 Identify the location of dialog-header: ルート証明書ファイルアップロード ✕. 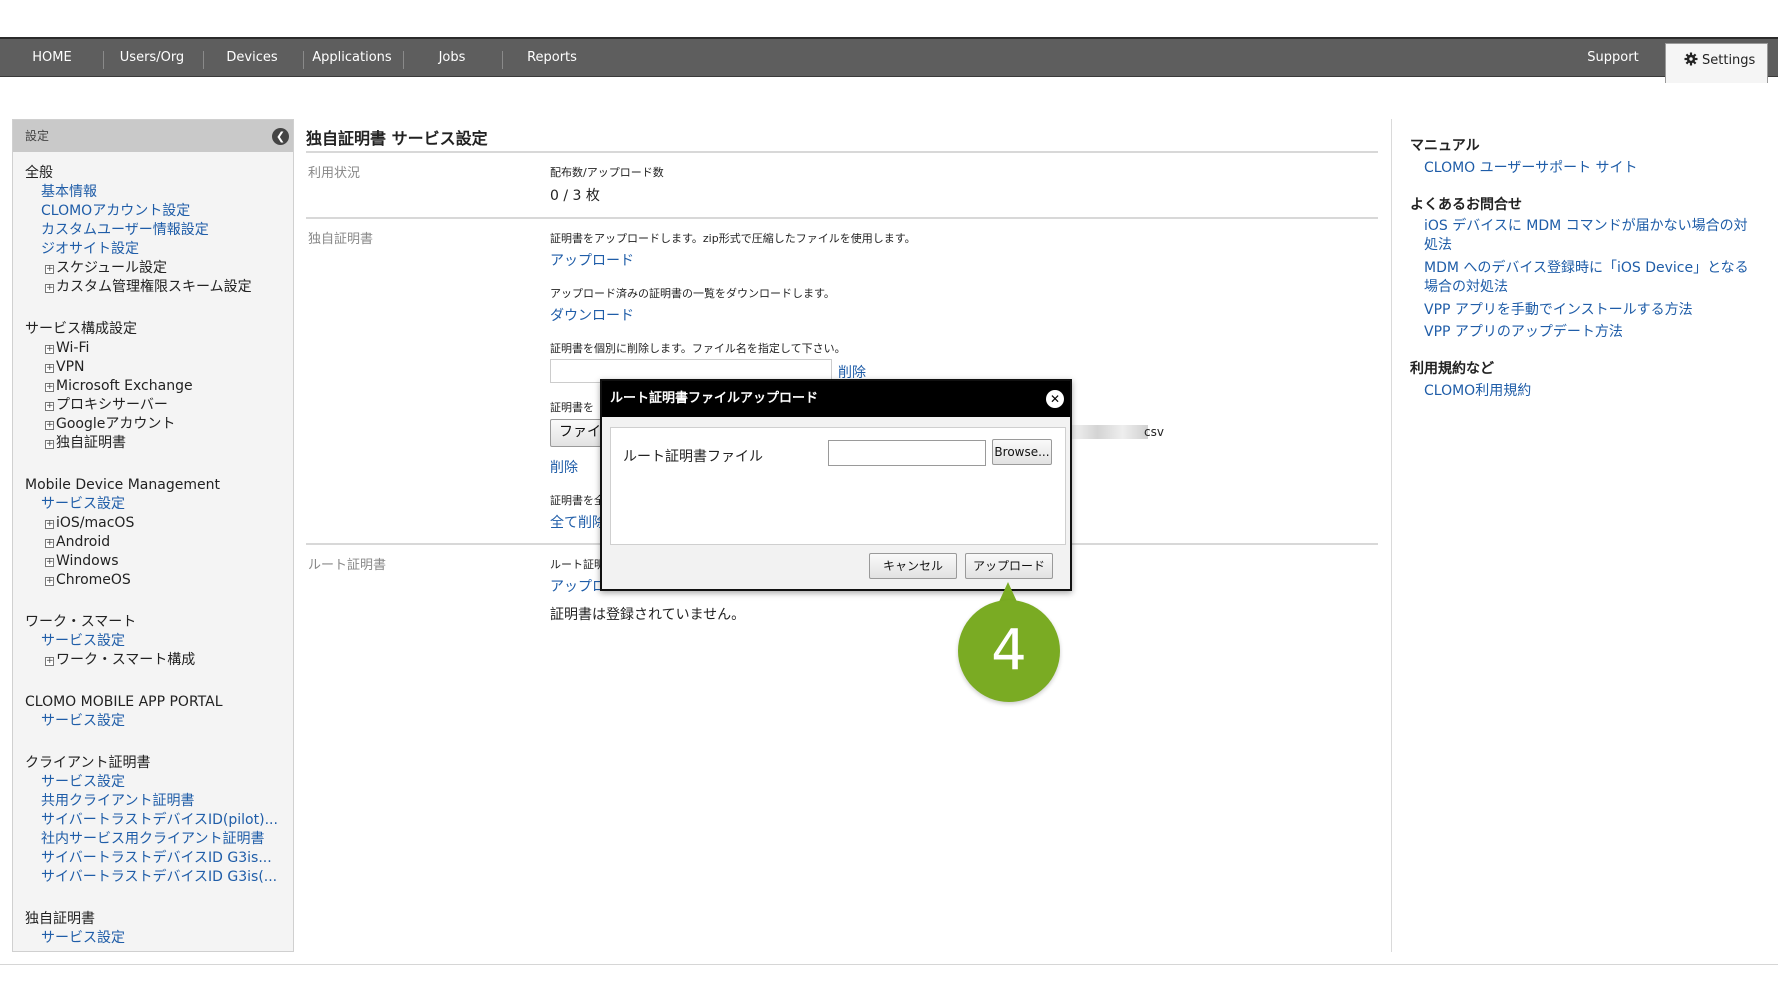
(836, 399).